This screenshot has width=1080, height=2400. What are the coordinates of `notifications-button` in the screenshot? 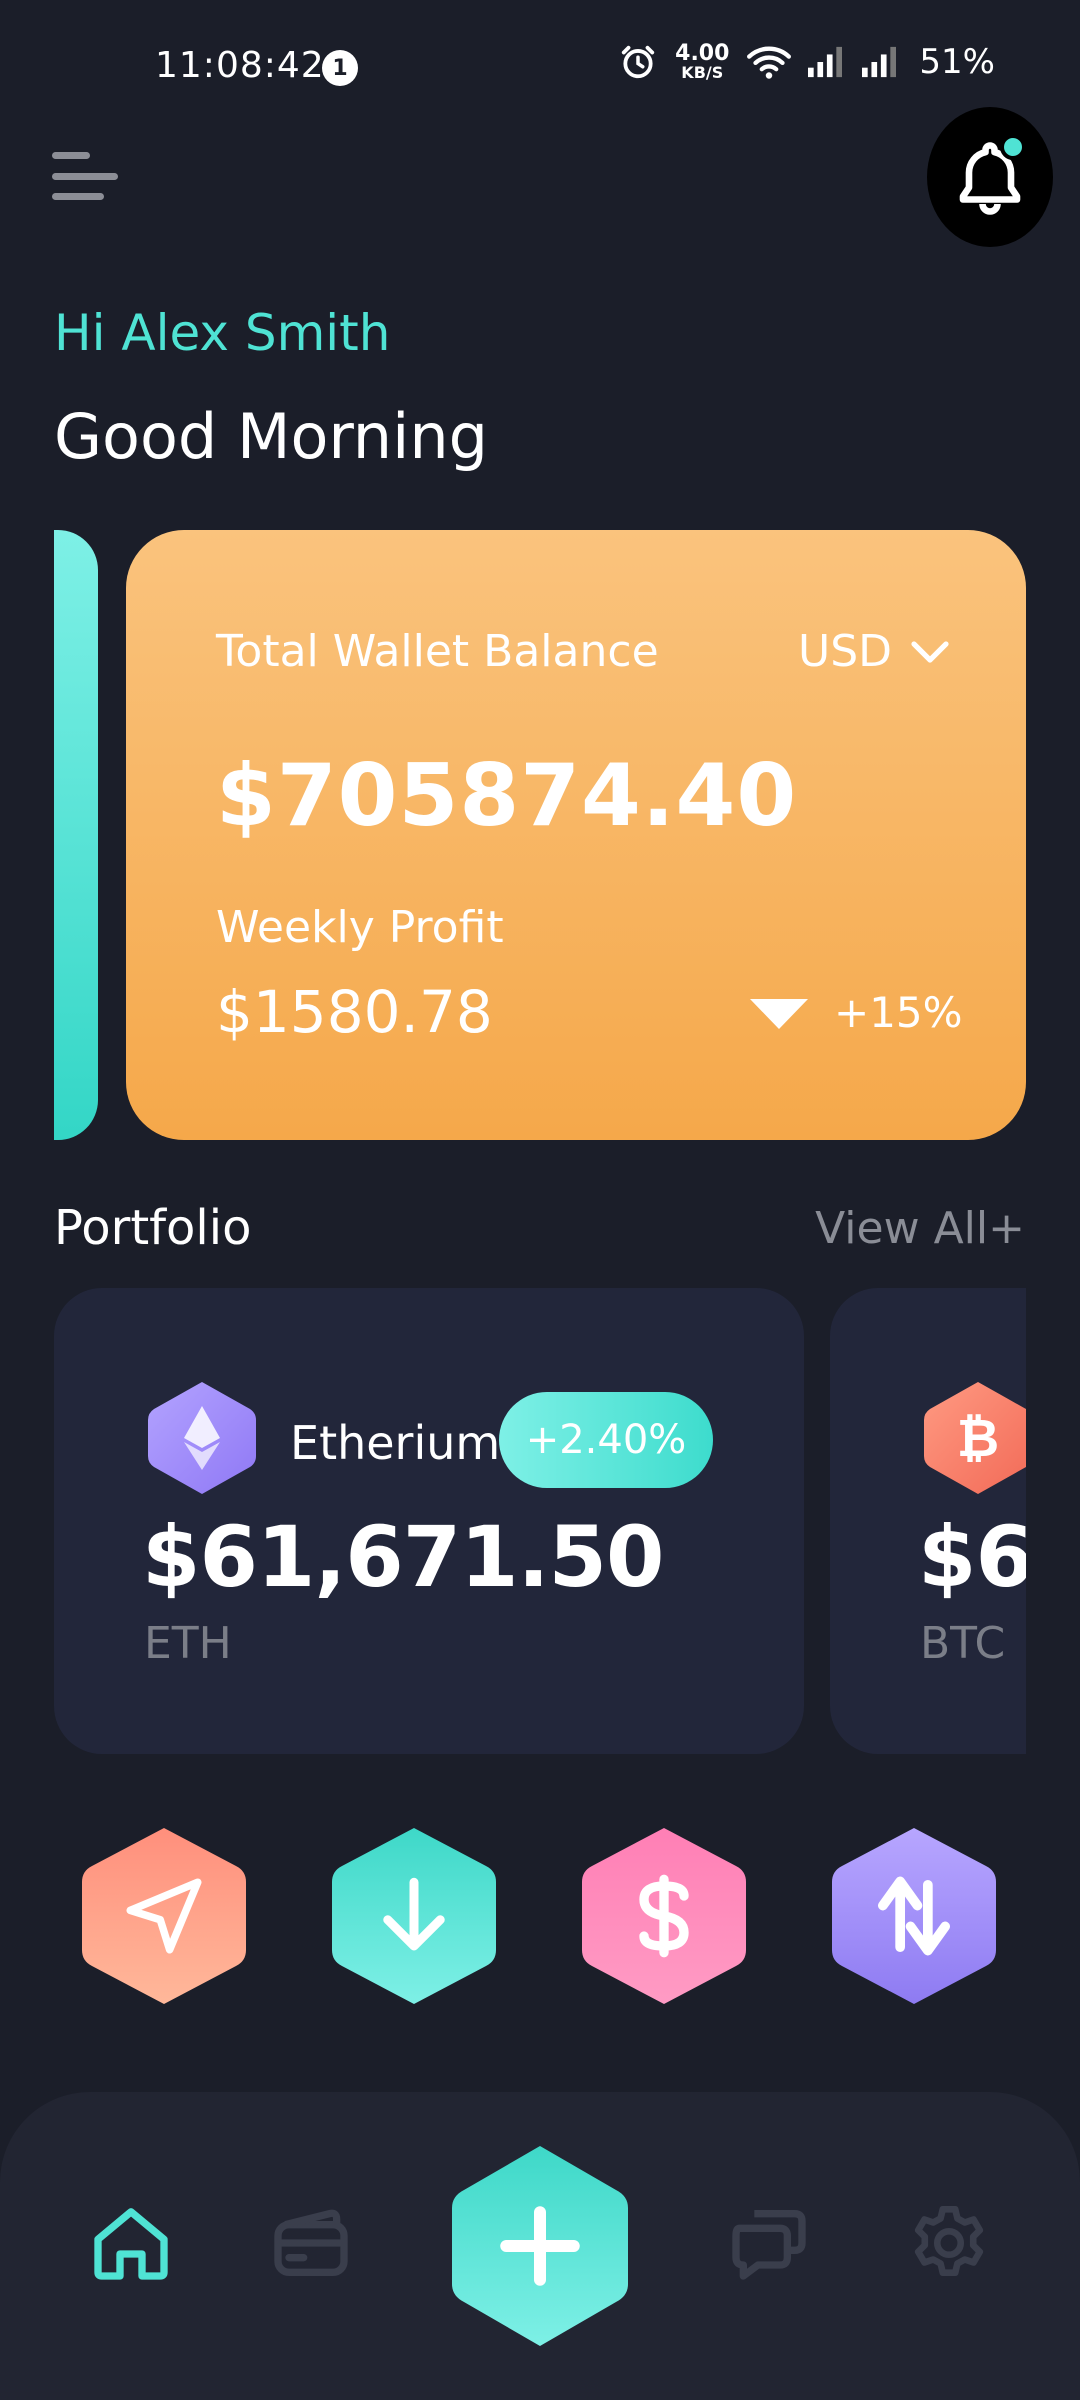 It's located at (990, 177).